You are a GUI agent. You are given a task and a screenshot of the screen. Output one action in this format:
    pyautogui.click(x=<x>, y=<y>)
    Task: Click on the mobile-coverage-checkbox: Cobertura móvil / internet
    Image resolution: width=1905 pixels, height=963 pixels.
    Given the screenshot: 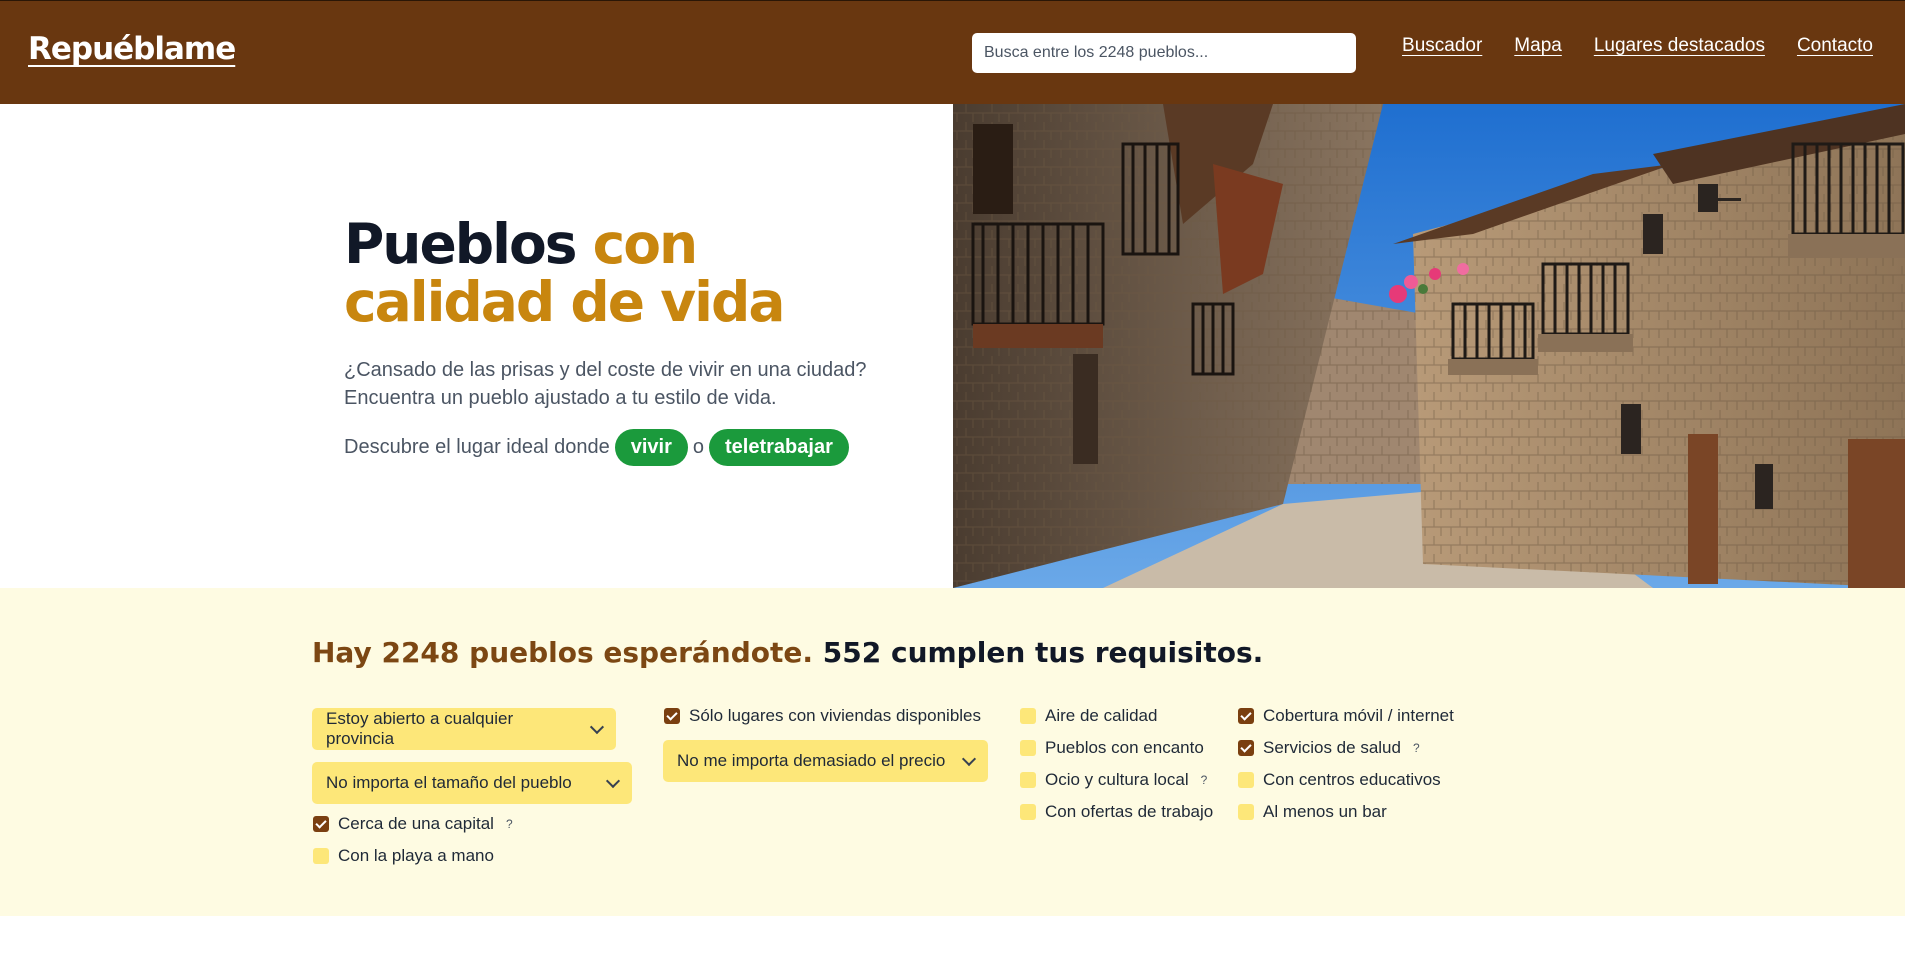 What is the action you would take?
    pyautogui.click(x=1346, y=716)
    